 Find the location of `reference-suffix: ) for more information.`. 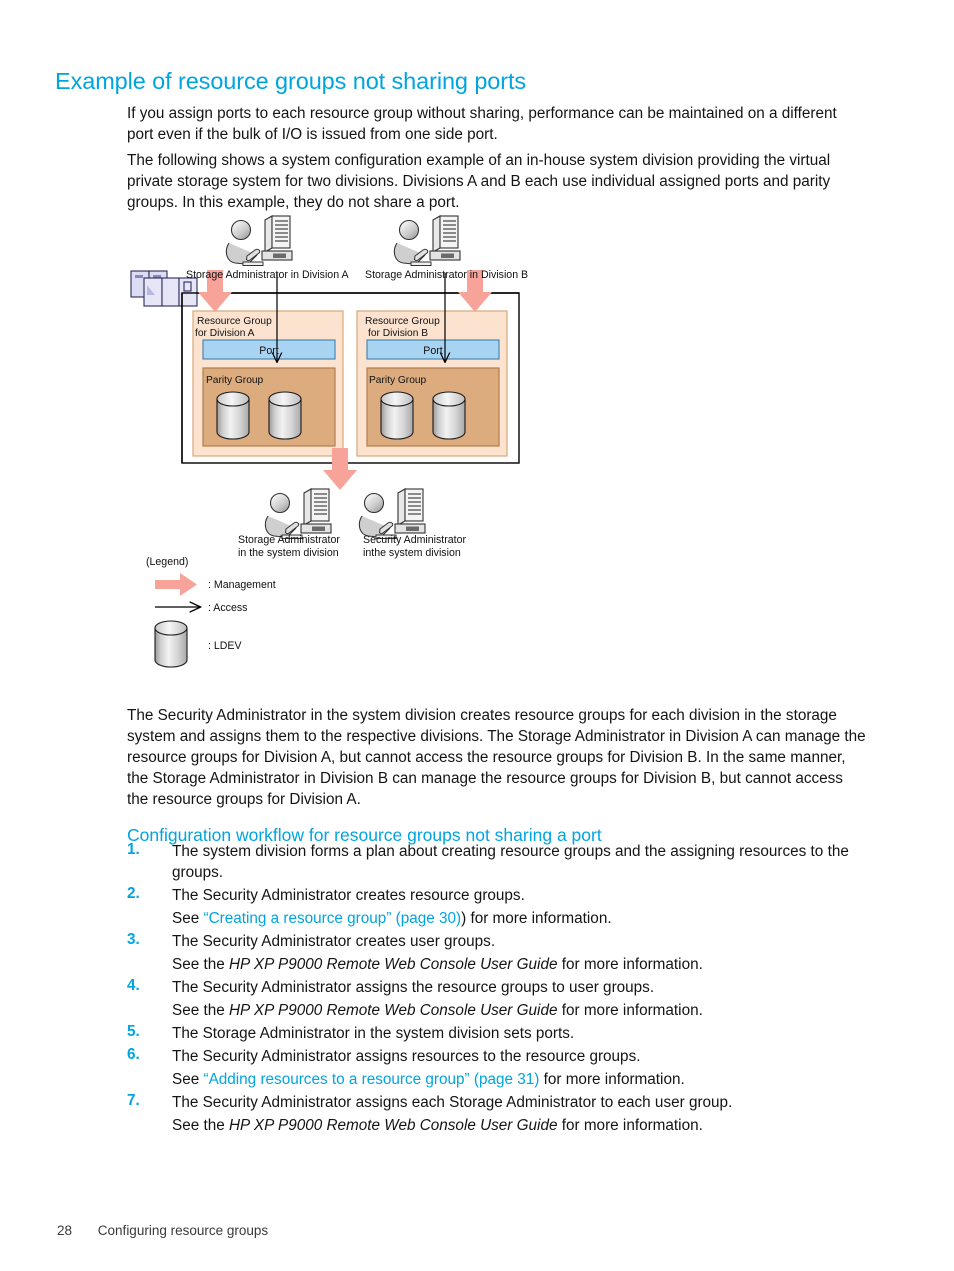

reference-suffix: ) for more information. is located at coordinates (536, 918).